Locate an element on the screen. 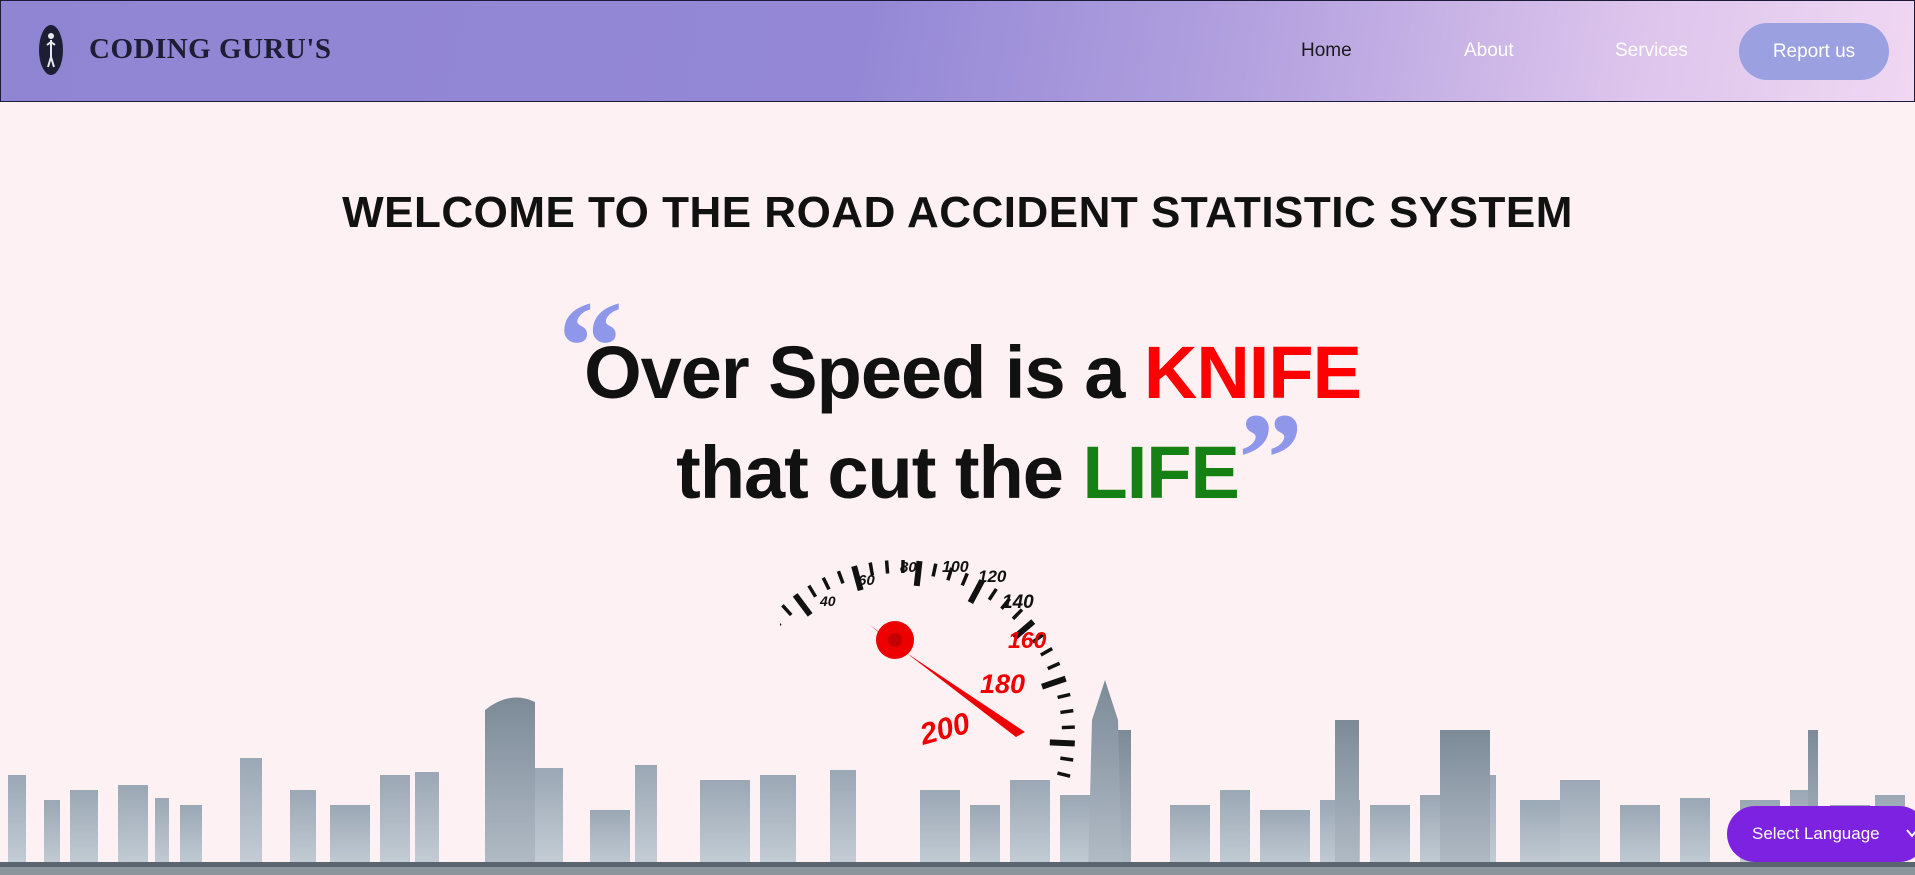 The image size is (1915, 875). speedometer-image: 40 60 80 100 120 140 160 180 200 is located at coordinates (927, 668).